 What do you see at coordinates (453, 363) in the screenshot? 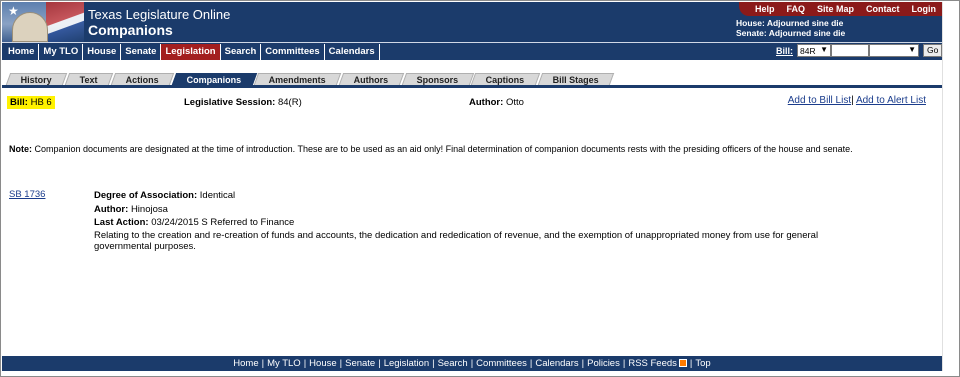
I see `footer-search-link: Search` at bounding box center [453, 363].